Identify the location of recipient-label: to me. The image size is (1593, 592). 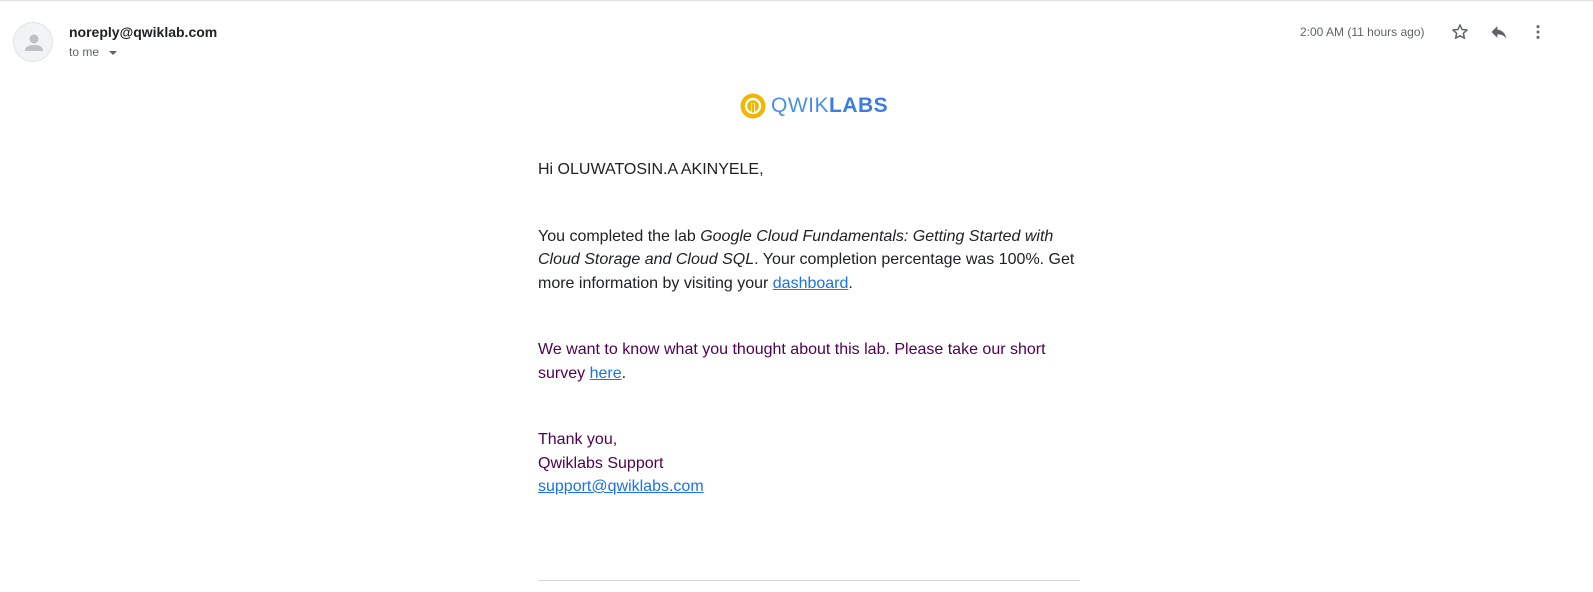
(84, 52).